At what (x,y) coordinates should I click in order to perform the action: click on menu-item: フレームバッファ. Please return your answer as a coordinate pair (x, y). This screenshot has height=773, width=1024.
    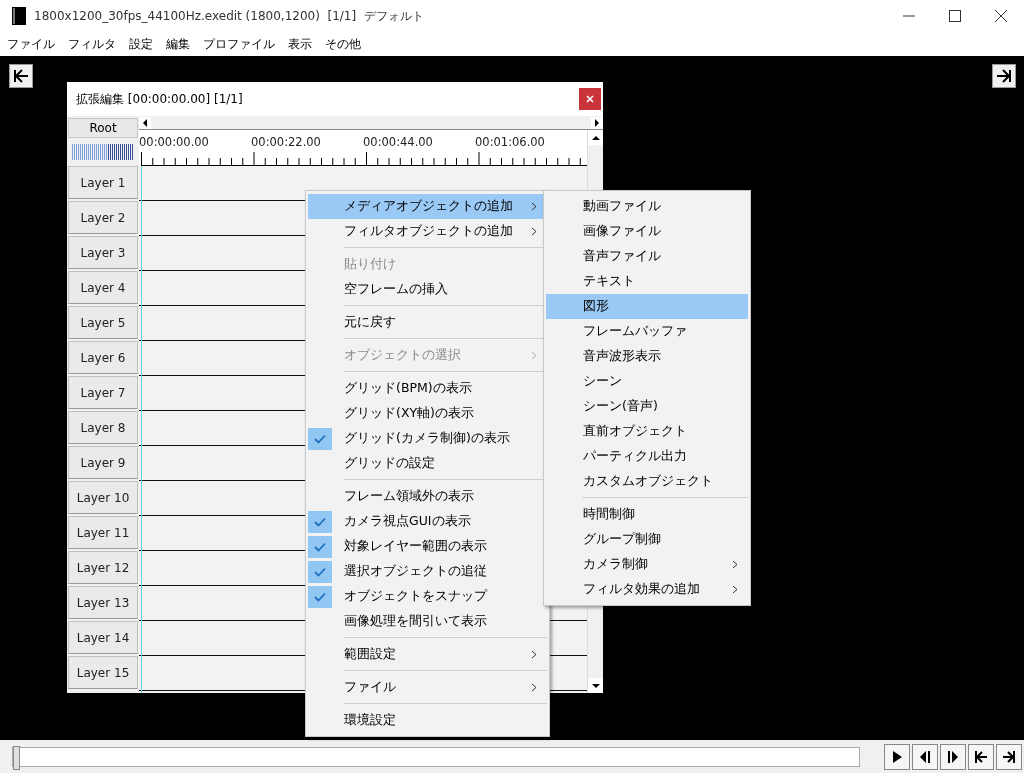
    Looking at the image, I should click on (647, 331).